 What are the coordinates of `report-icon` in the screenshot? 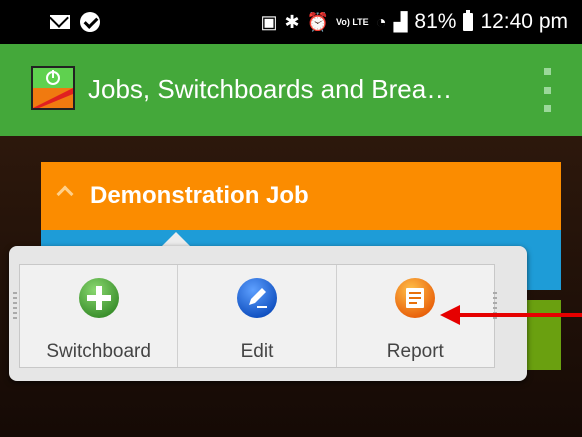 It's located at (415, 298).